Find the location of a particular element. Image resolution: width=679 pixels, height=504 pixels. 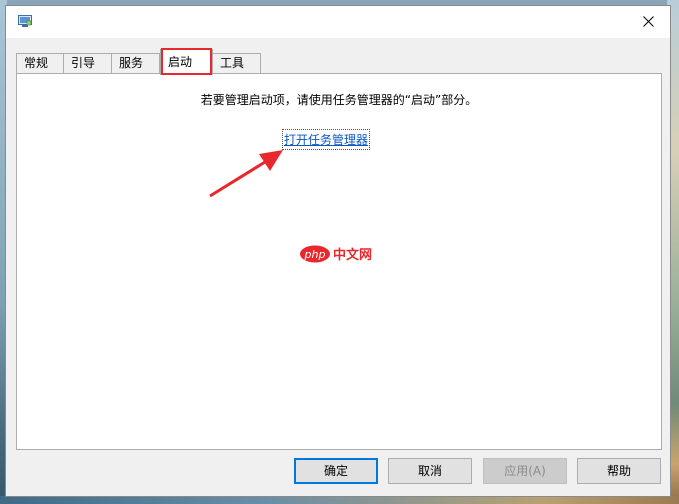

dialog-button-row: 确定 取消 应用(A) 帮助 is located at coordinates (338, 473).